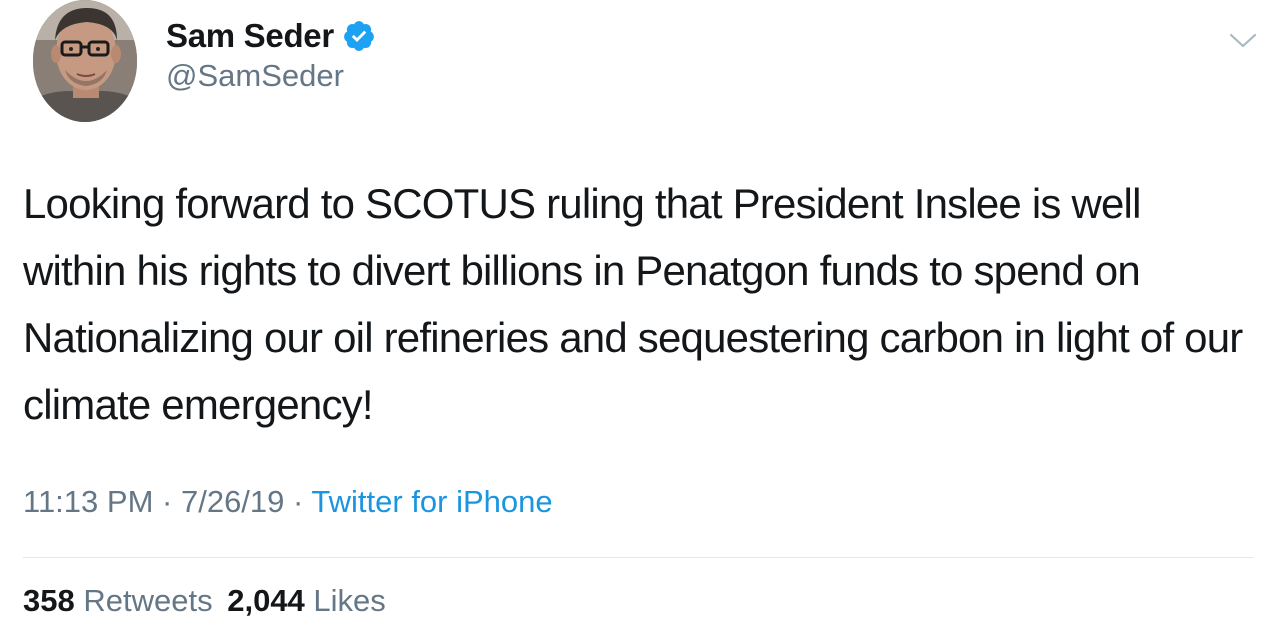 The image size is (1270, 642). Describe the element at coordinates (359, 36) in the screenshot. I see `verified-badge-icon` at that location.